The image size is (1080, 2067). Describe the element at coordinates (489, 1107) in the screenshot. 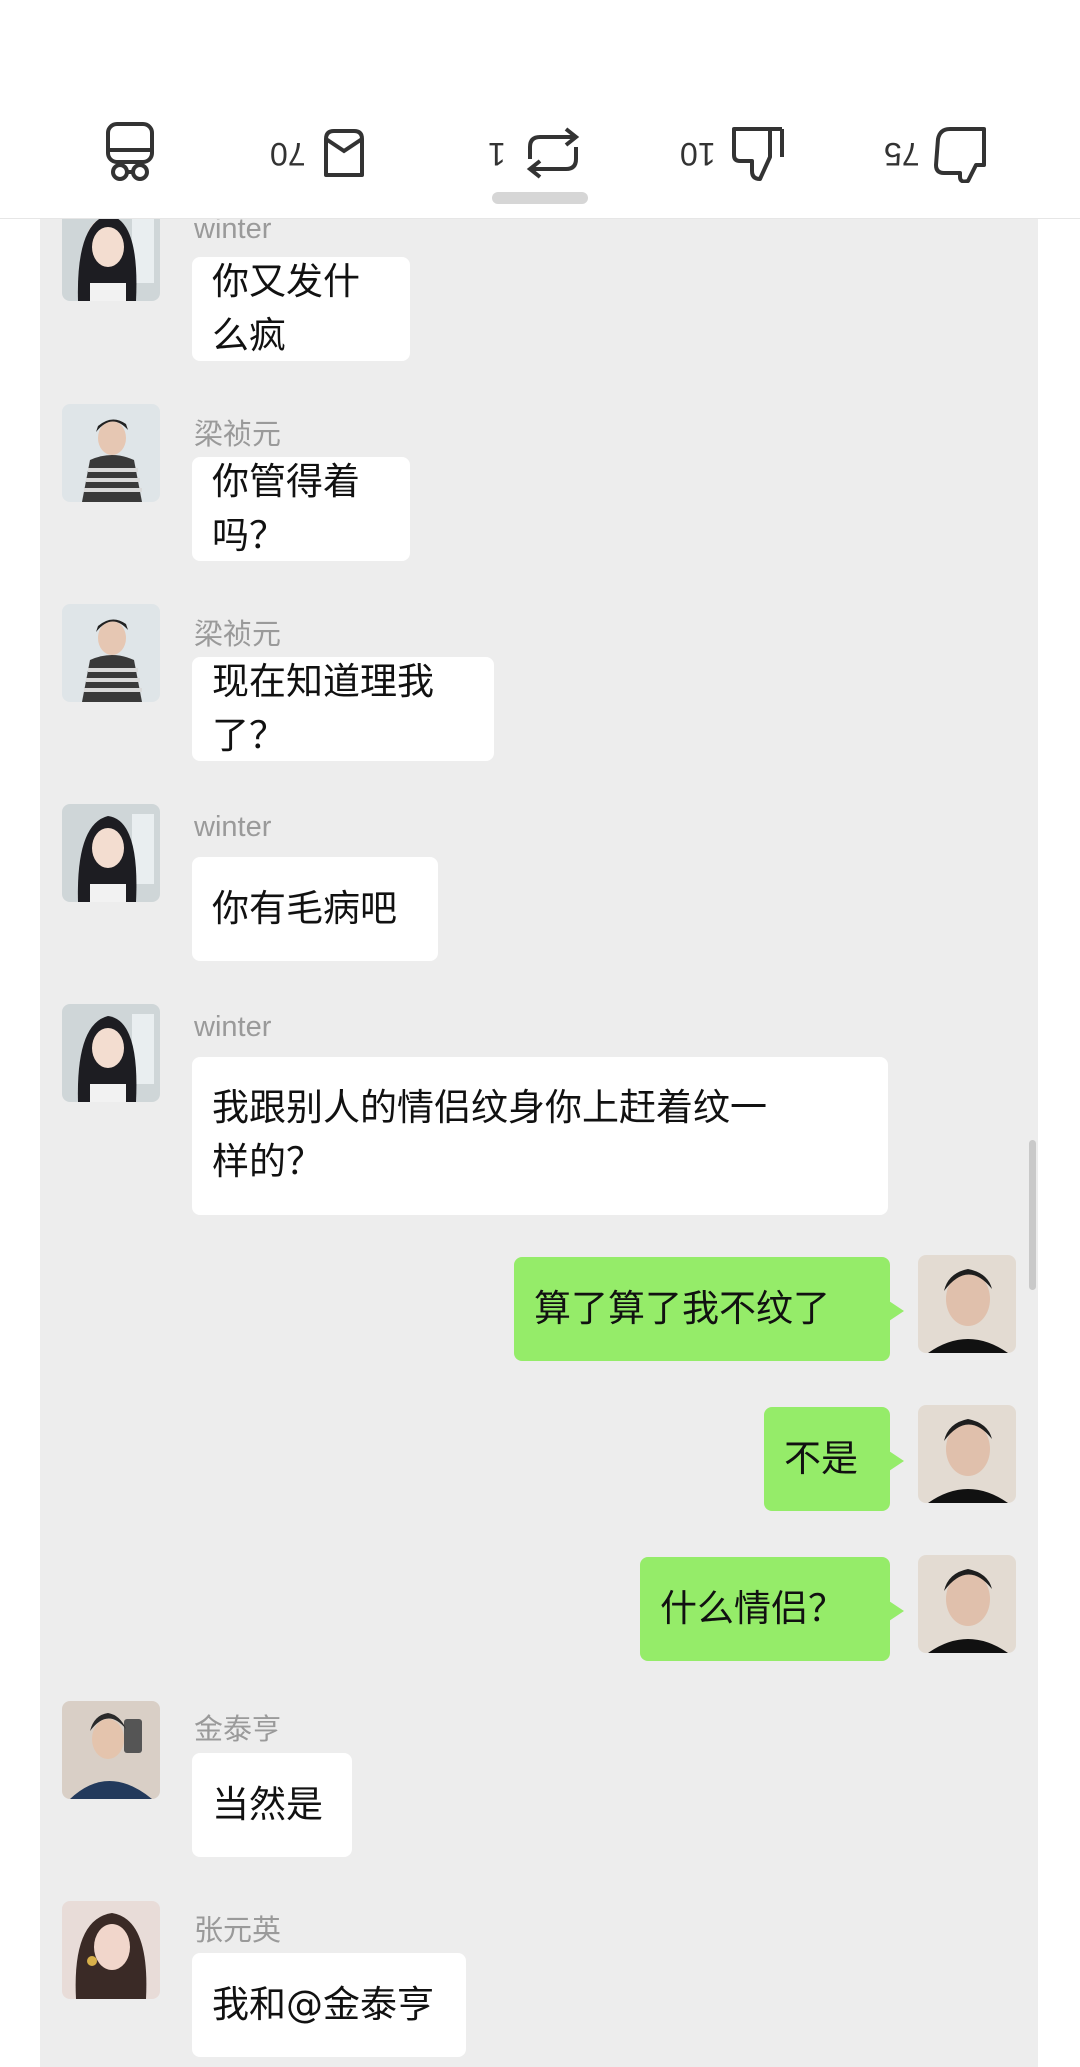

I see `message-text-line-1: 我跟别人的情侣纹身你上赶着纹一` at that location.